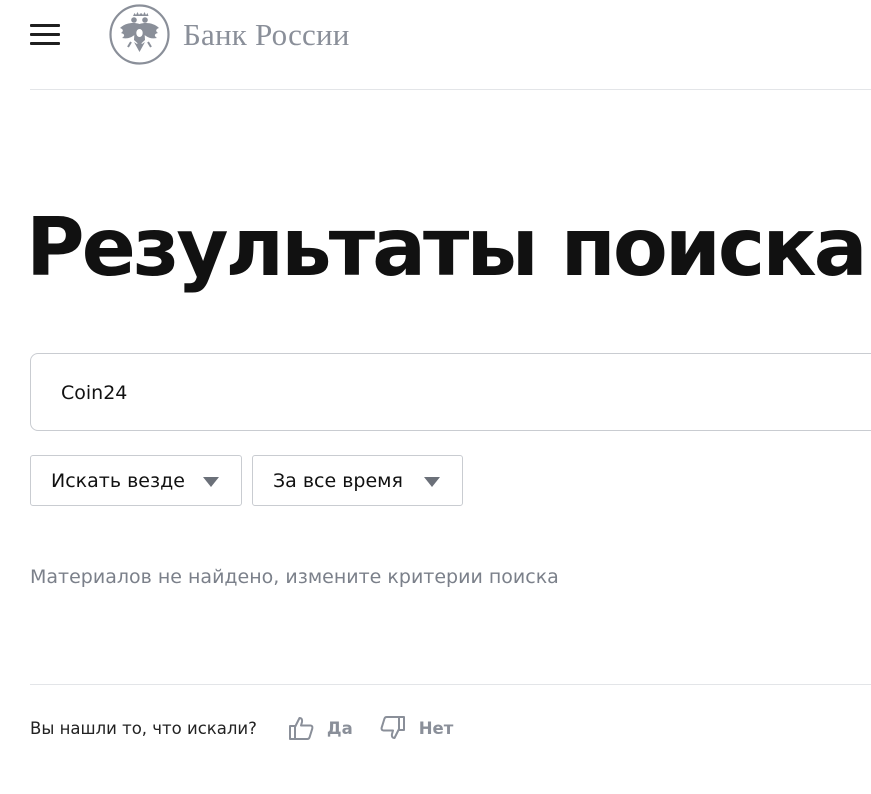  I want to click on header: Банк России, so click(435, 44).